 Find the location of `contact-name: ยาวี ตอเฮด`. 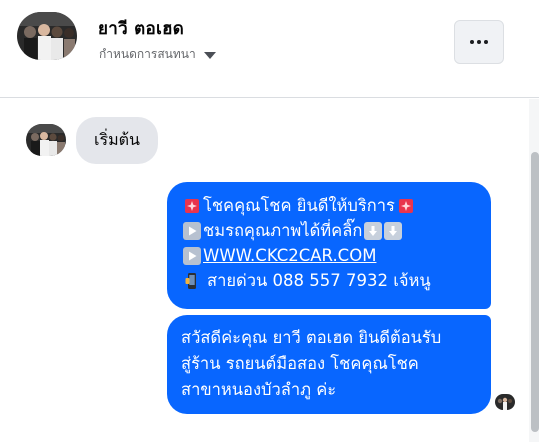

contact-name: ยาวี ตอเฮด is located at coordinates (141, 28).